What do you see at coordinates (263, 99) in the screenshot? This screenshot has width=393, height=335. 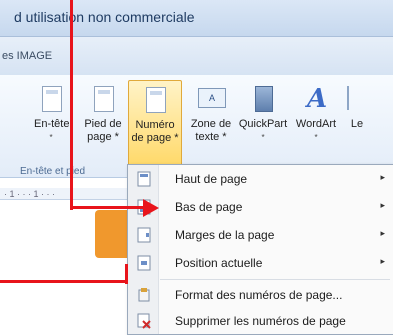 I see `quickparts-icon` at bounding box center [263, 99].